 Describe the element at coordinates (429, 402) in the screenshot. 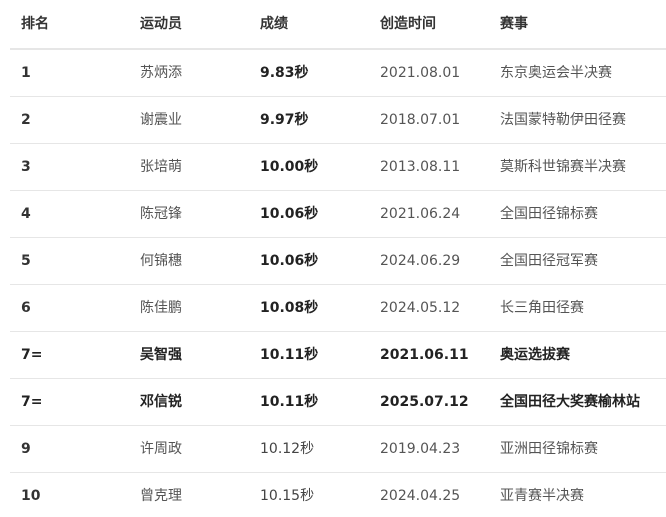

I see `cell-date: 2025.07.12` at that location.